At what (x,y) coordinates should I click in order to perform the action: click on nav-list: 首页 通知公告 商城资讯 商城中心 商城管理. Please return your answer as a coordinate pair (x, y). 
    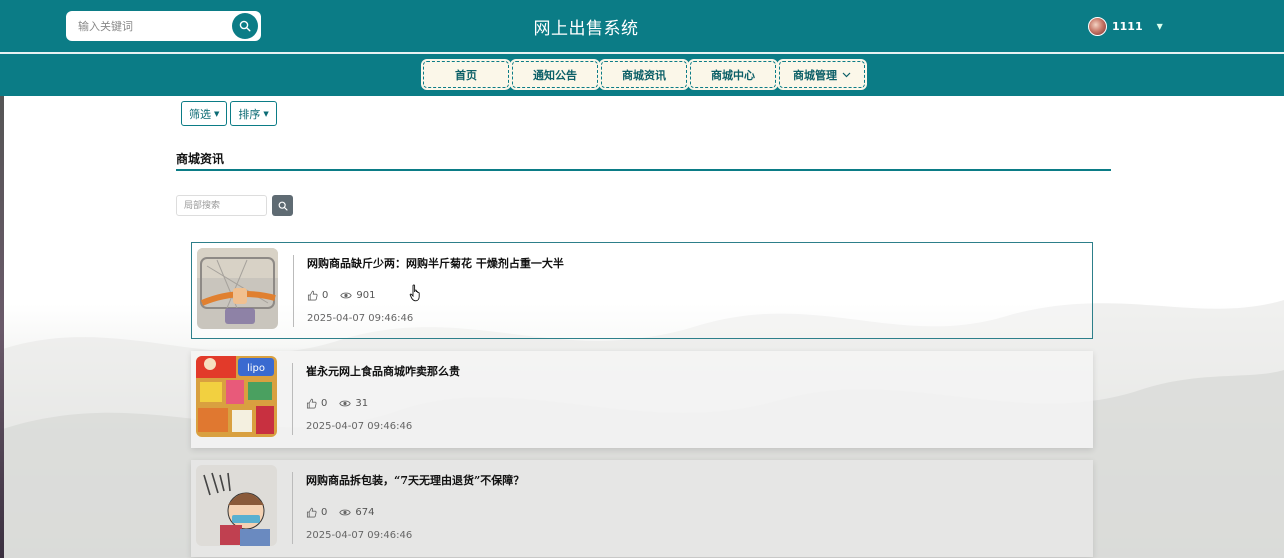
    Looking at the image, I should click on (644, 74).